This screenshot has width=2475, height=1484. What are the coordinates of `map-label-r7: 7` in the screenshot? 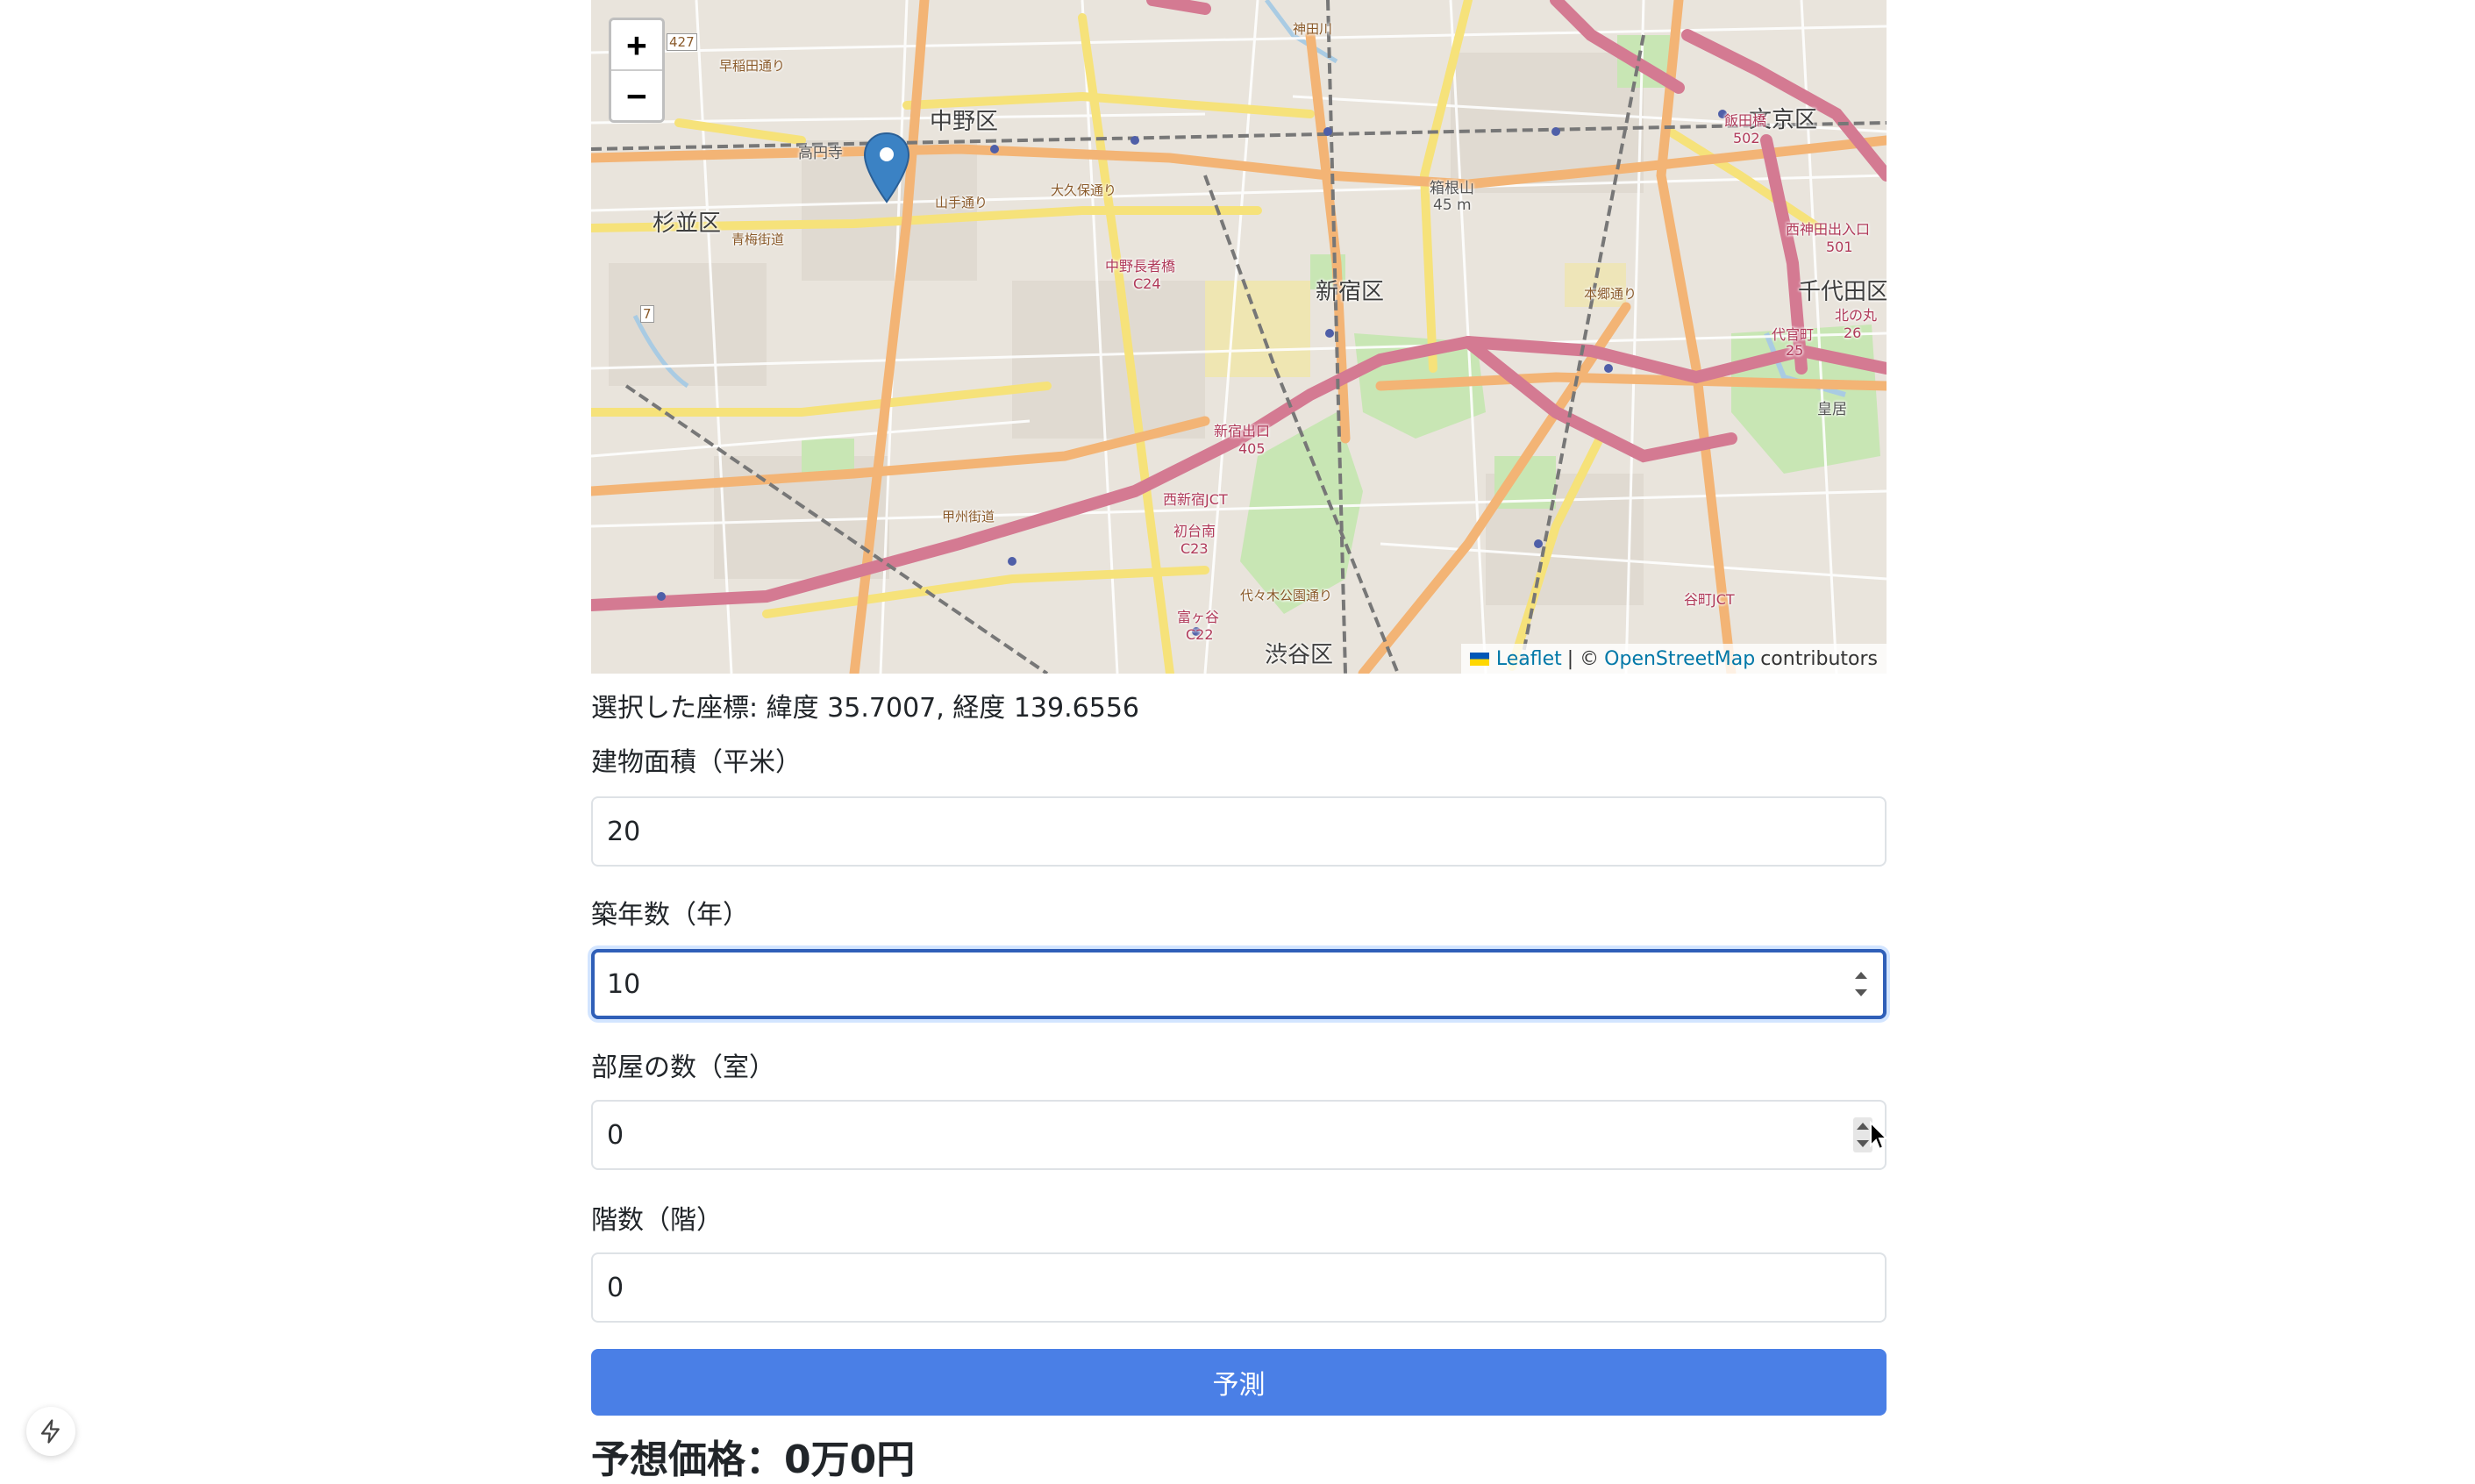 It's located at (647, 314).